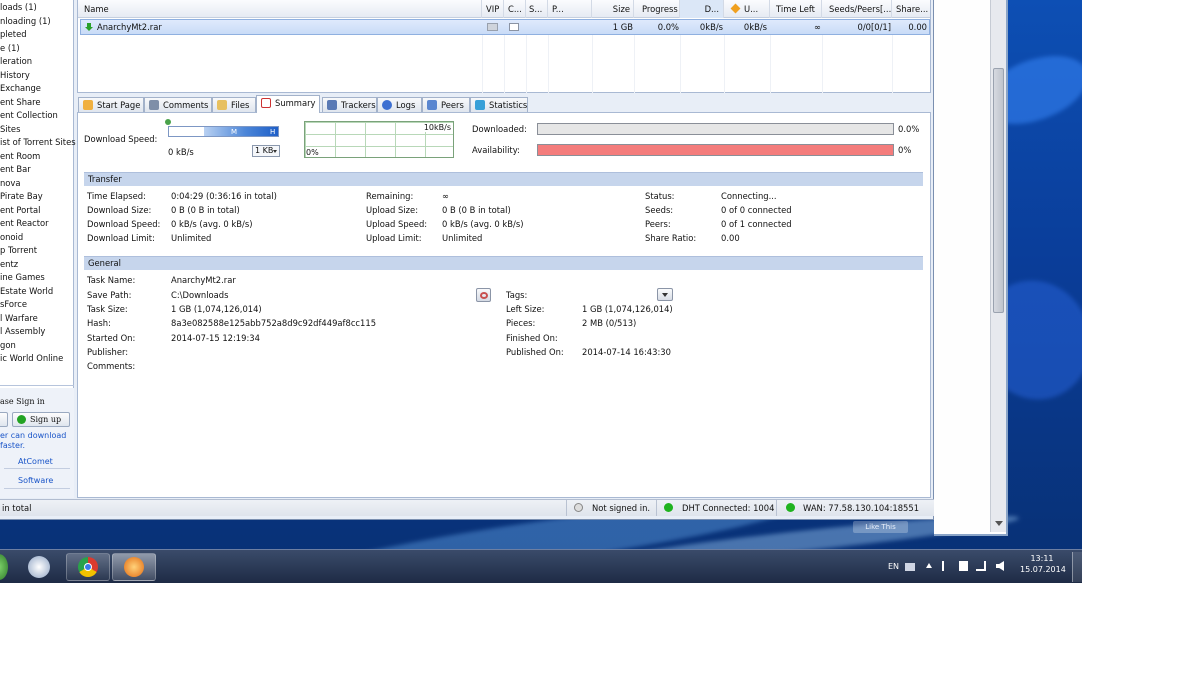  What do you see at coordinates (18, 250) in the screenshot?
I see `sidebar-item: p Torrent` at bounding box center [18, 250].